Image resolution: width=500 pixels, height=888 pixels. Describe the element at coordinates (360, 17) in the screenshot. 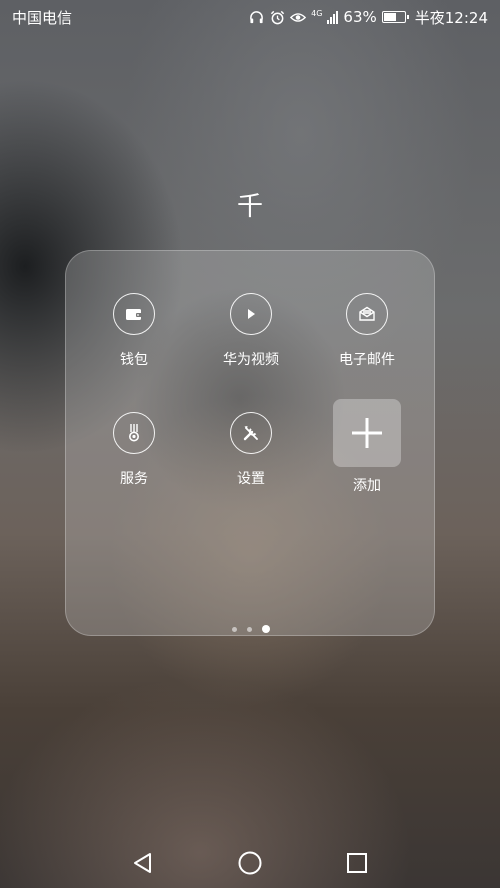

I see `battery-percent: 63%` at that location.